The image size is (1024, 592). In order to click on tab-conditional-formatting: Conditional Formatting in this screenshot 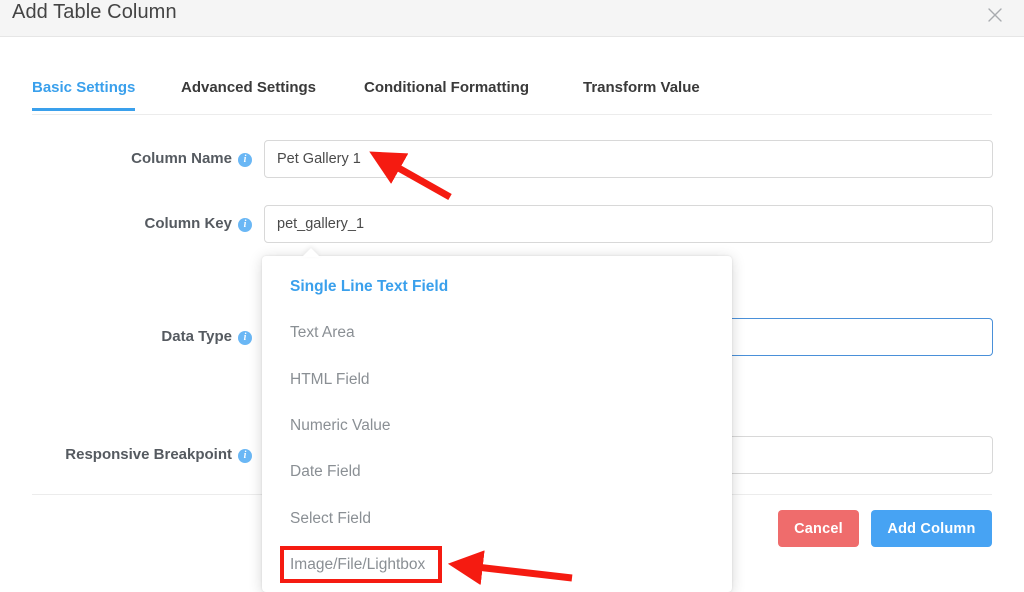, I will do `click(446, 93)`.